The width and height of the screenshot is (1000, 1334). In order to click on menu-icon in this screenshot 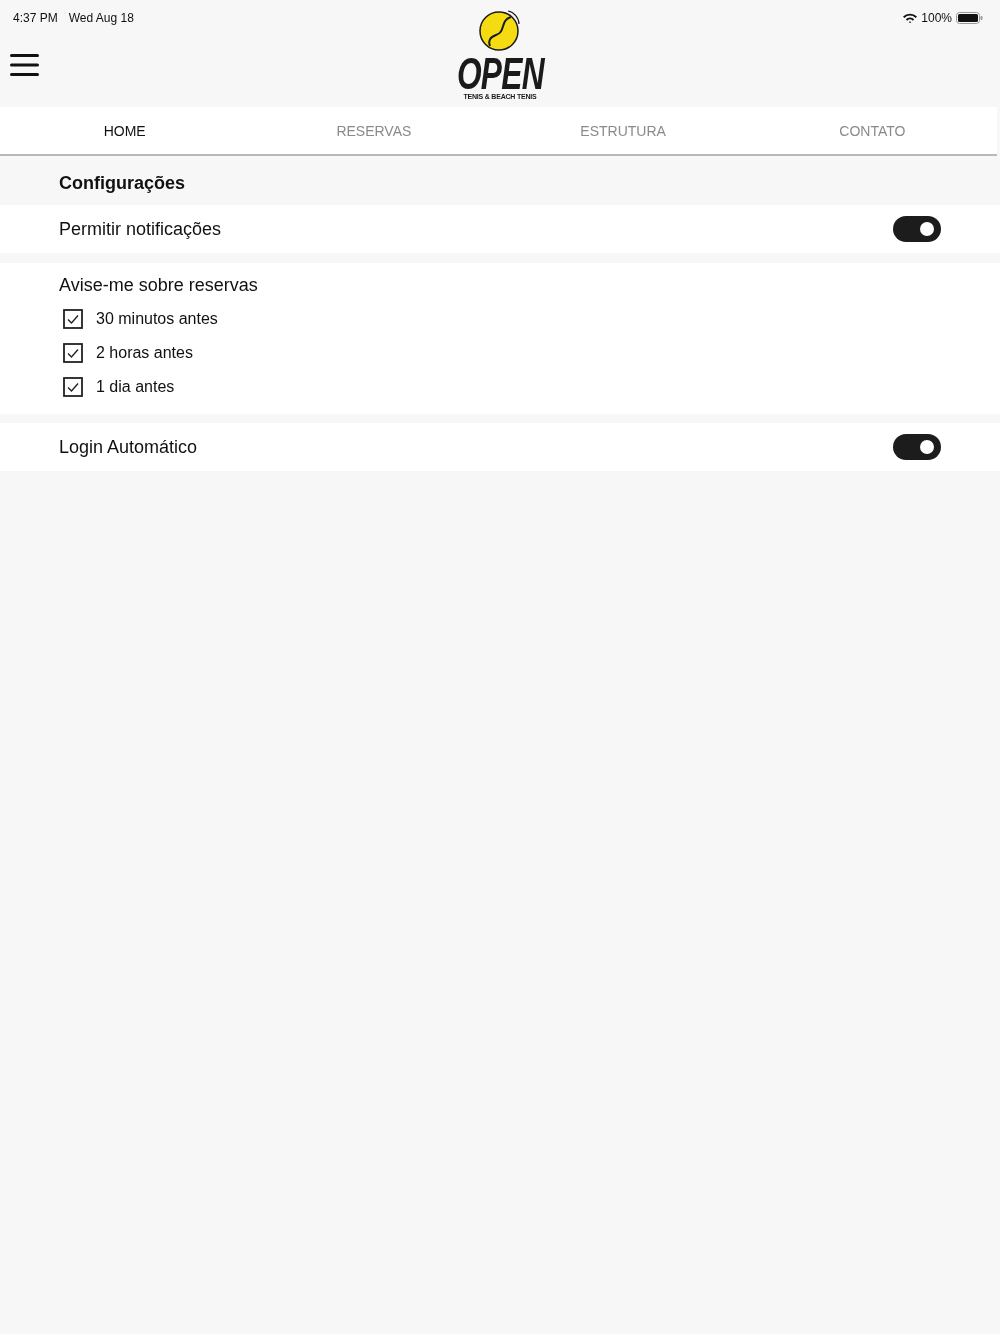, I will do `click(24, 65)`.